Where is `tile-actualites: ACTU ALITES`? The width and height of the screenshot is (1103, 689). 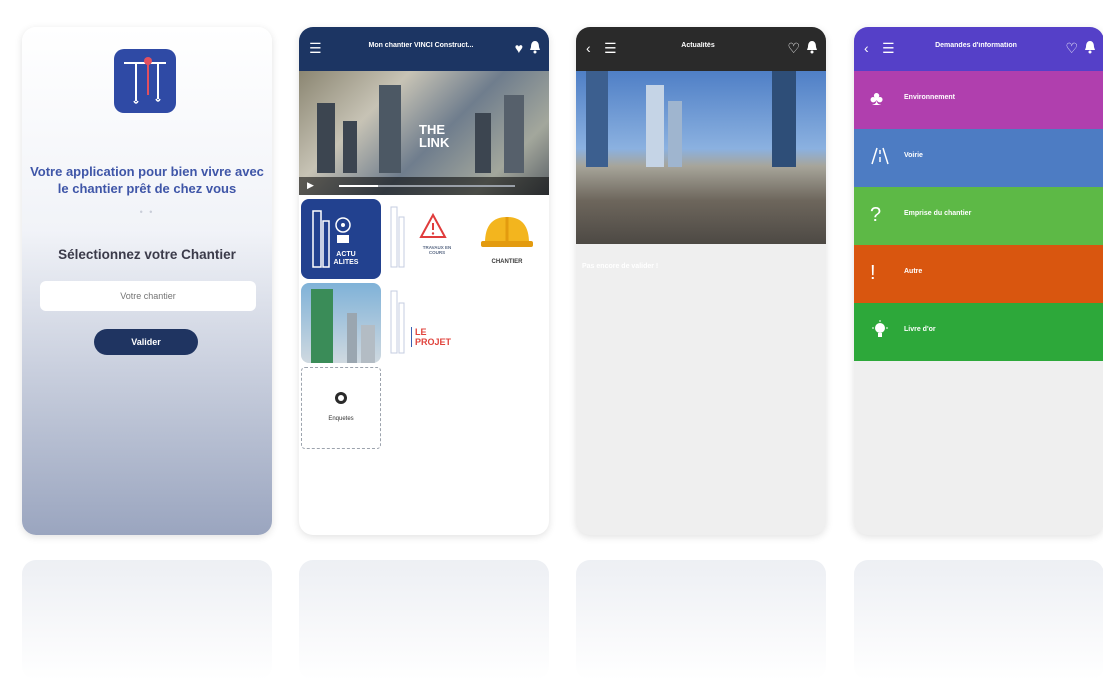
tile-actualites: ACTU ALITES is located at coordinates (341, 239).